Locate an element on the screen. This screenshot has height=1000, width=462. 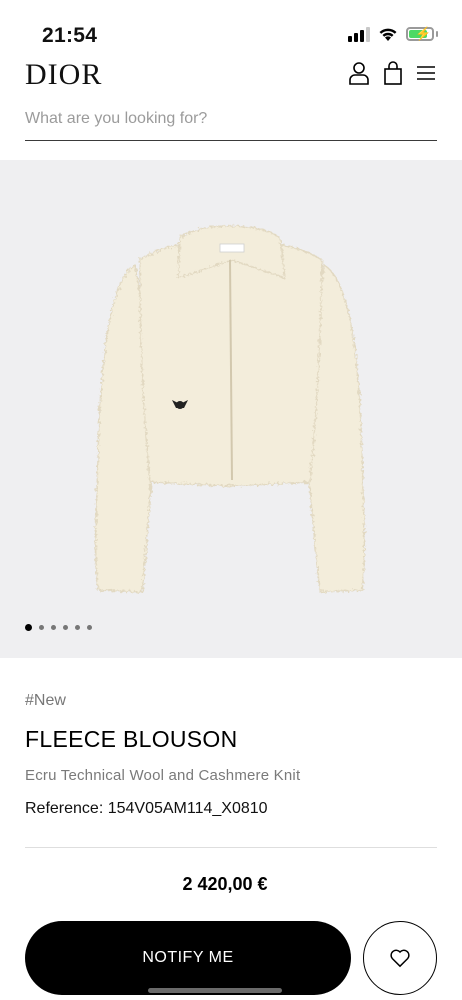
wifi-icon is located at coordinates (388, 34).